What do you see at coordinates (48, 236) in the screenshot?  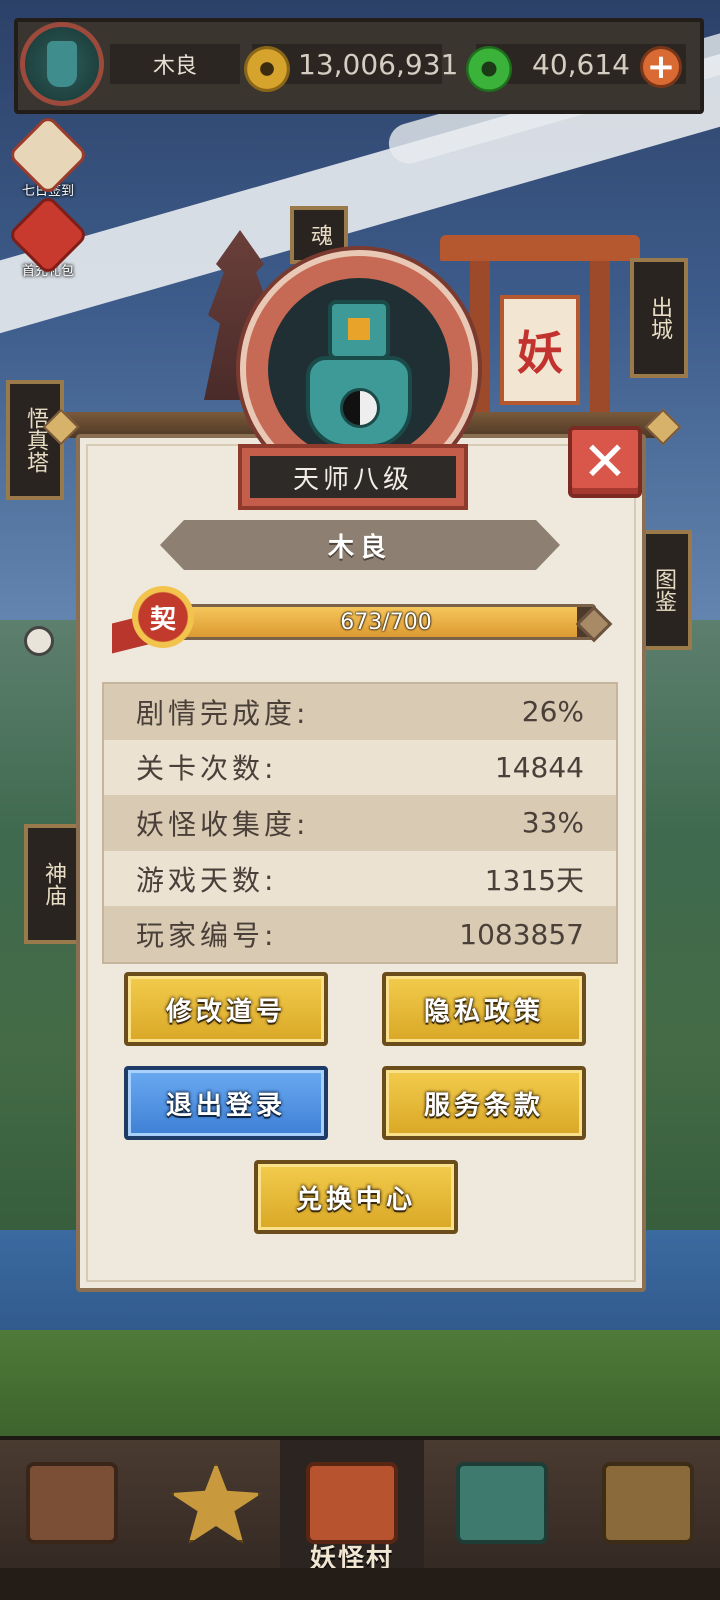 I see `first-recharge-gift-button: 首充礼包` at bounding box center [48, 236].